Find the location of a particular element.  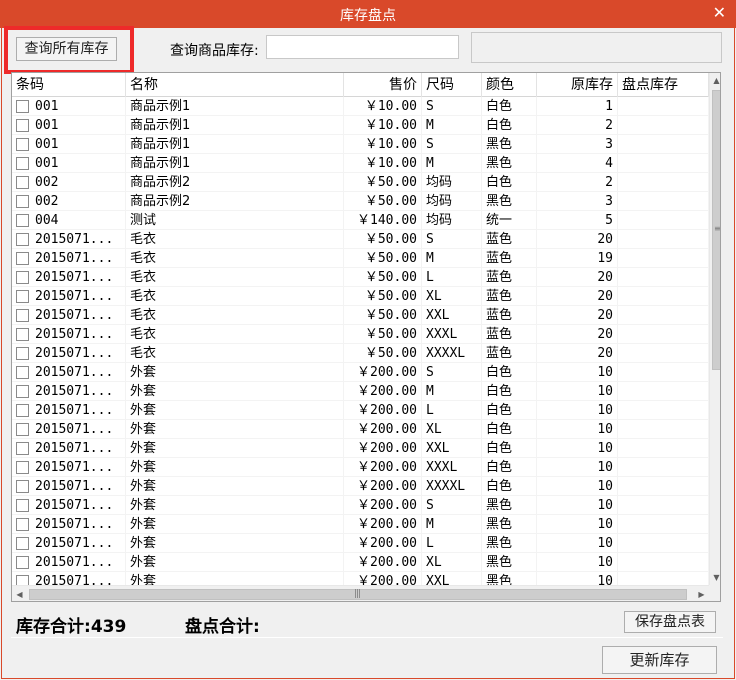

table-row: 004 测试 ￥140.00 均码 统一 5 is located at coordinates (360, 220).